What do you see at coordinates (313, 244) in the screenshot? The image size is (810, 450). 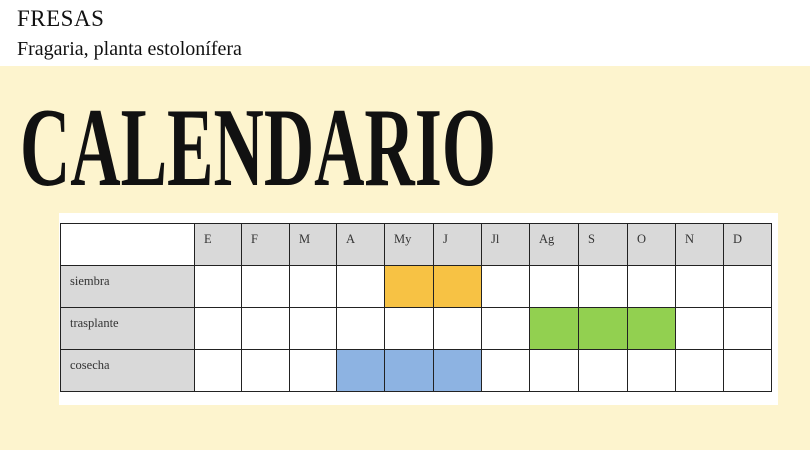 I see `month-header-m: M` at bounding box center [313, 244].